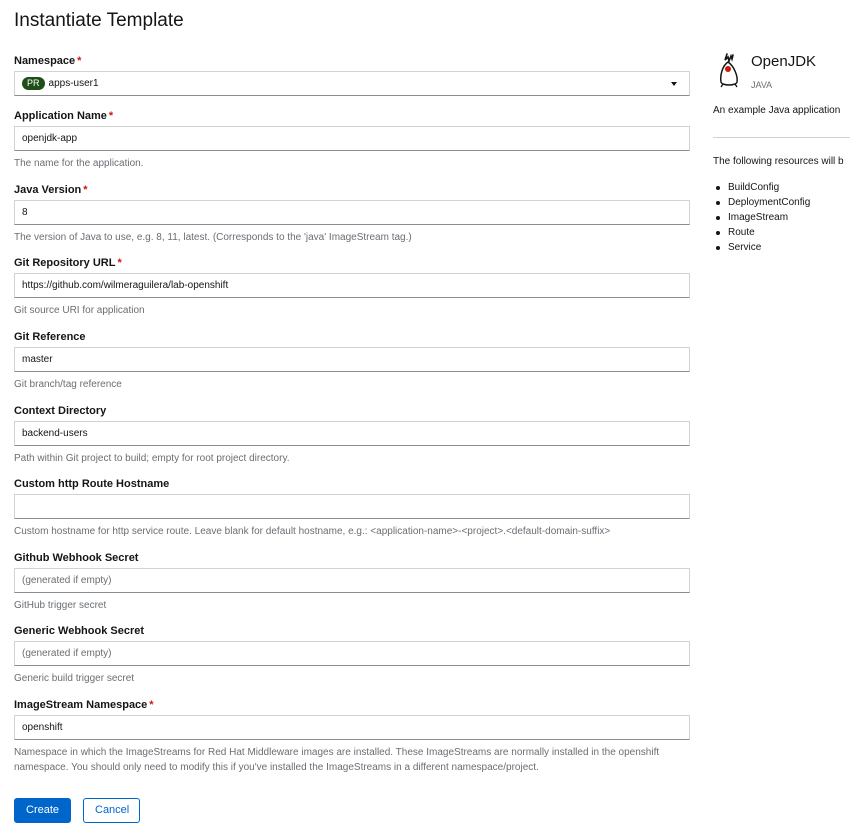  I want to click on application-name-input: openjdk-app, so click(352, 138).